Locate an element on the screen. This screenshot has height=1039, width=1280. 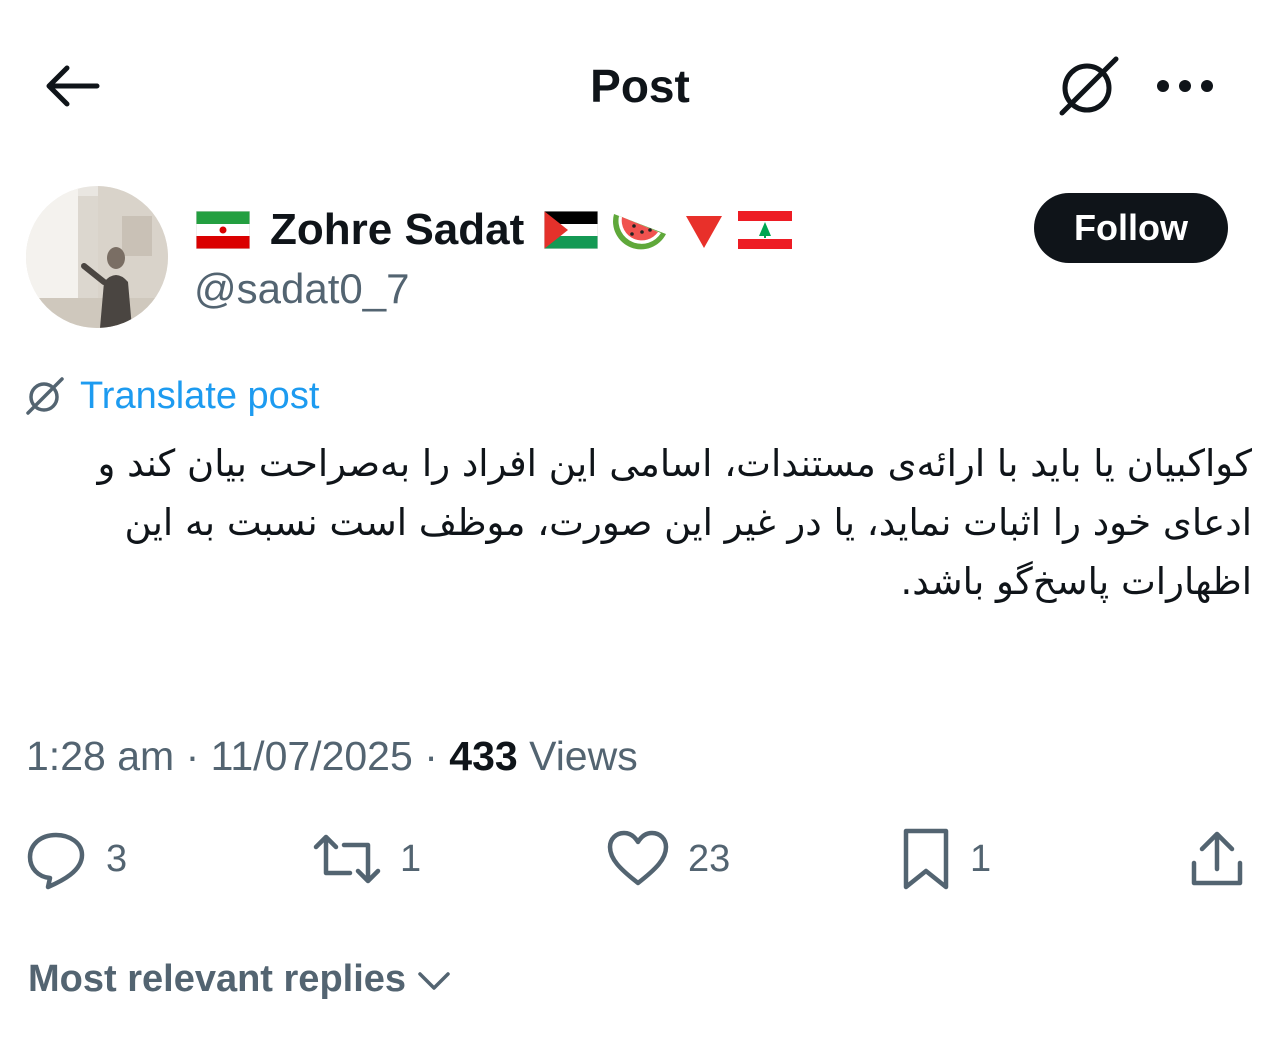
translate-post-label: Translate post is located at coordinates (200, 395).